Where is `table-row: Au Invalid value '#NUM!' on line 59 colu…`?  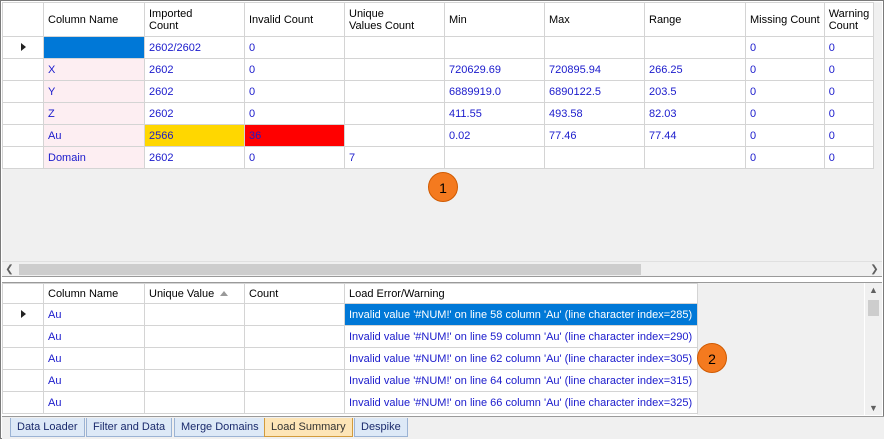 table-row: Au Invalid value '#NUM!' on line 59 colu… is located at coordinates (350, 336).